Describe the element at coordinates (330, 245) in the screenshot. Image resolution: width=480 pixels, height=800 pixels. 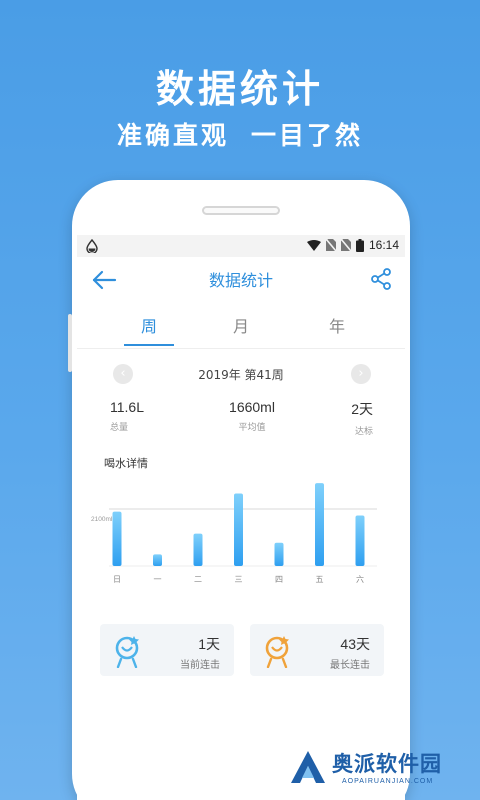
I see `no-sim-icon` at that location.